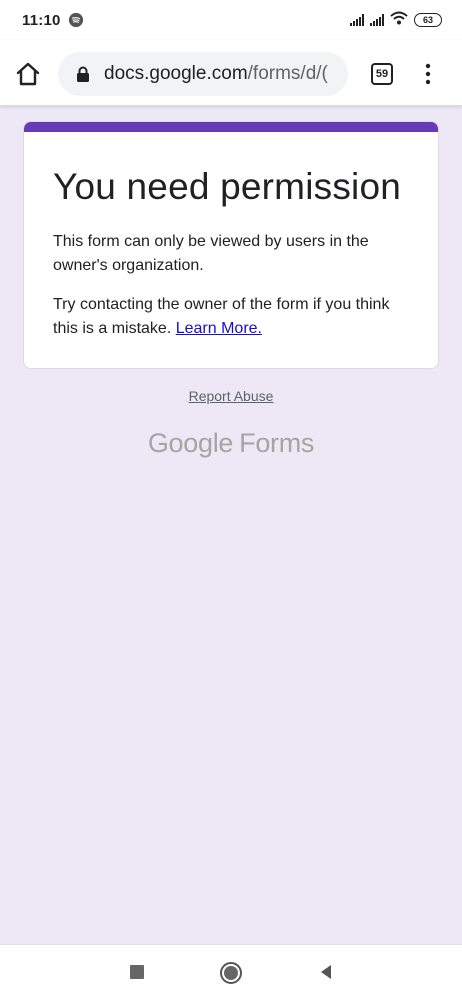 The image size is (462, 1000). Describe the element at coordinates (176, 73) in the screenshot. I see `url-host: docs.google.com` at that location.